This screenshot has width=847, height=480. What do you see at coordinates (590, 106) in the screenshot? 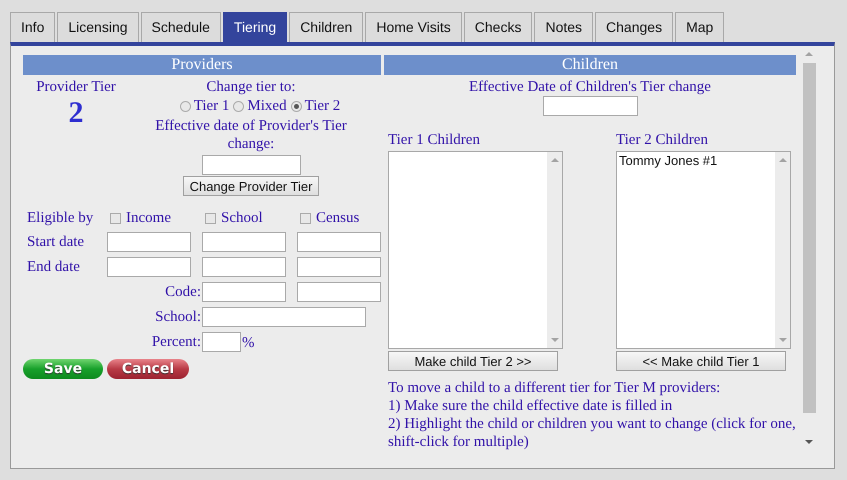
I see `children-effective-date-field` at bounding box center [590, 106].